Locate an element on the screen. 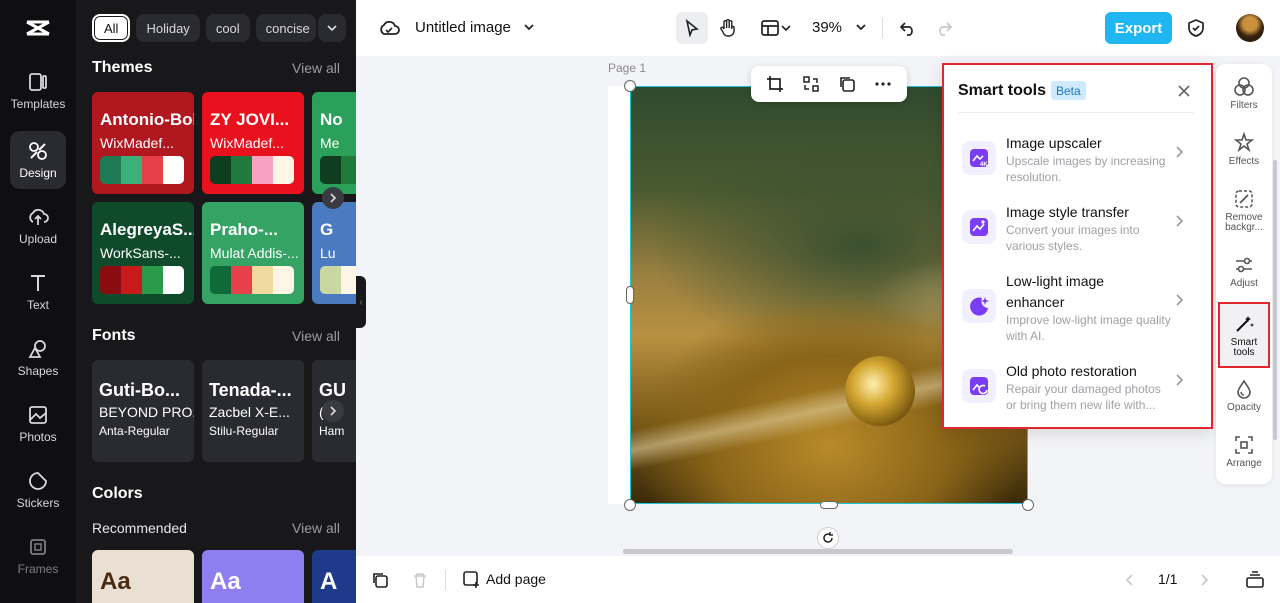  redo-button is located at coordinates (944, 28).